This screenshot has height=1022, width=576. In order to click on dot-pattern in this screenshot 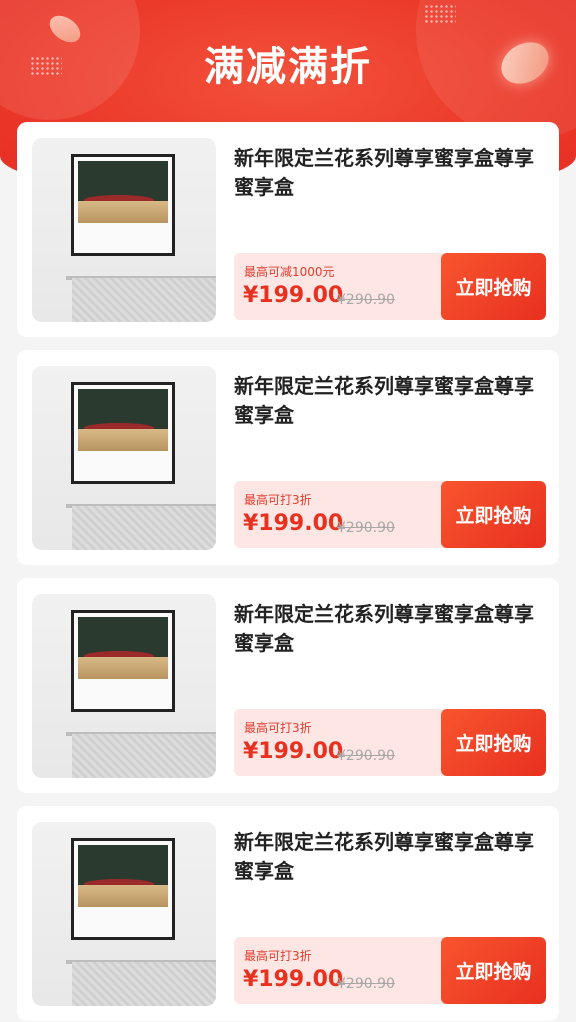, I will do `click(440, 14)`.